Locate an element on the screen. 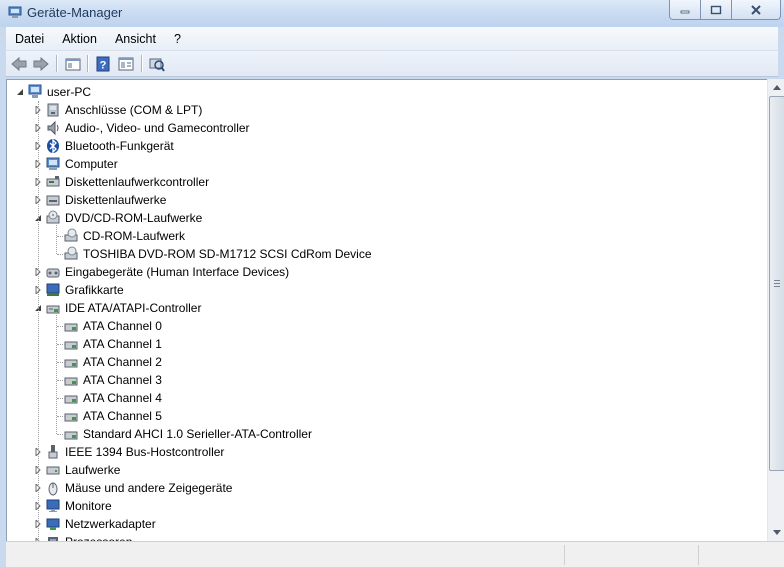  tree-category-grafikkarte: Grafikkarte is located at coordinates (78, 290).